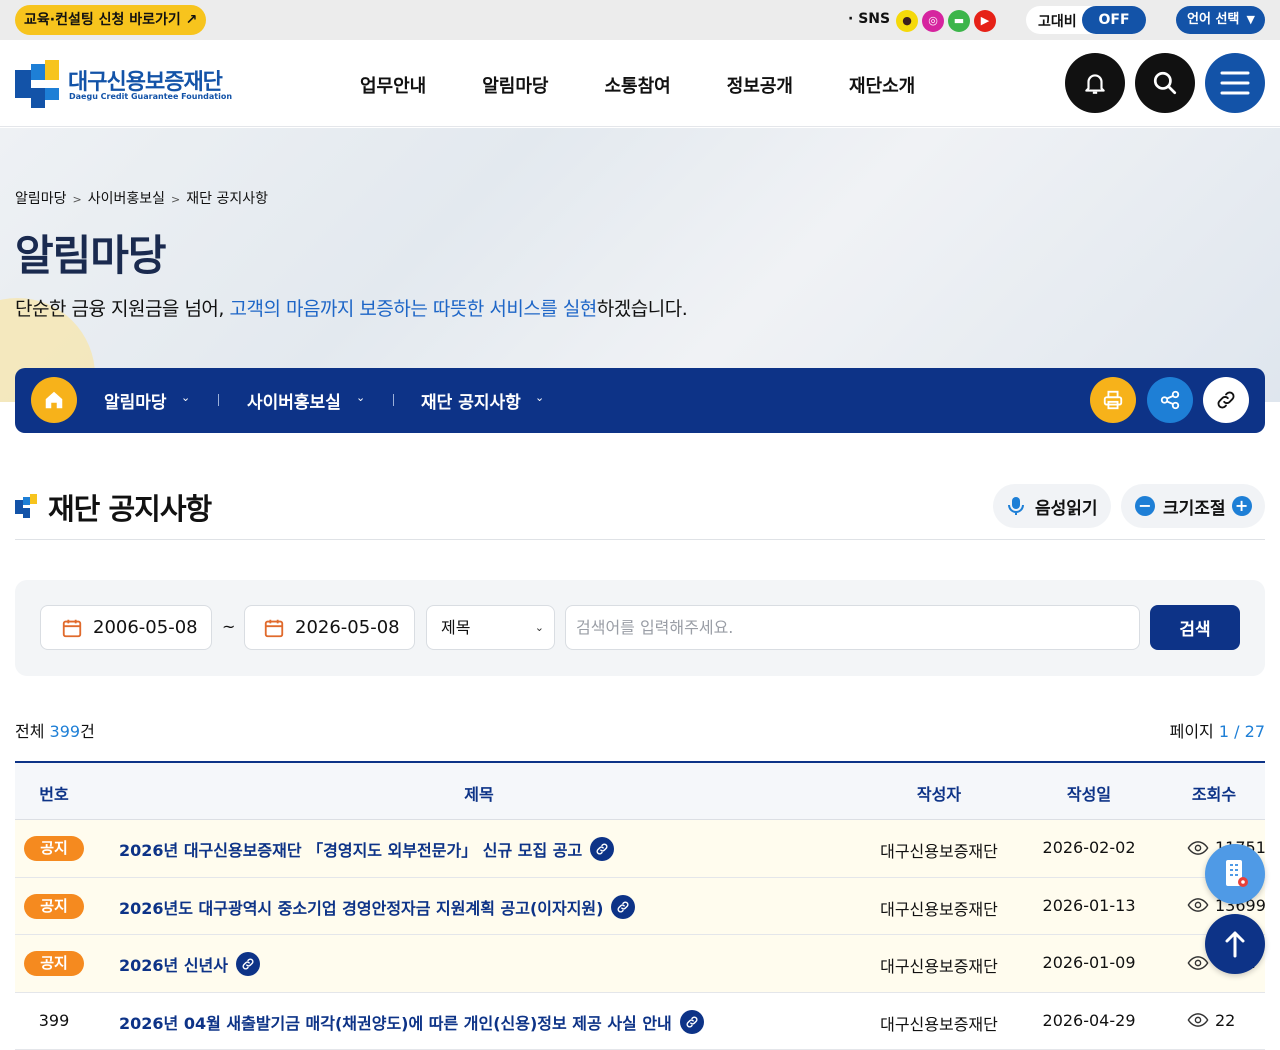 This screenshot has height=1050, width=1280. What do you see at coordinates (1195, 627) in the screenshot?
I see `search-submit-button: 검색` at bounding box center [1195, 627].